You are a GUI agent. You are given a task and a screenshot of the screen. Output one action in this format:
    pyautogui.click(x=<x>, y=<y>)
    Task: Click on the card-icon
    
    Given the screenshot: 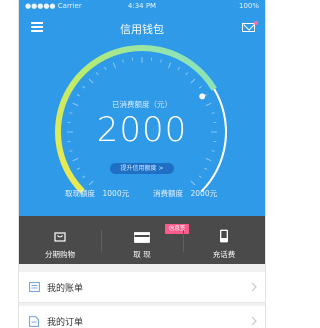 What is the action you would take?
    pyautogui.click(x=142, y=237)
    